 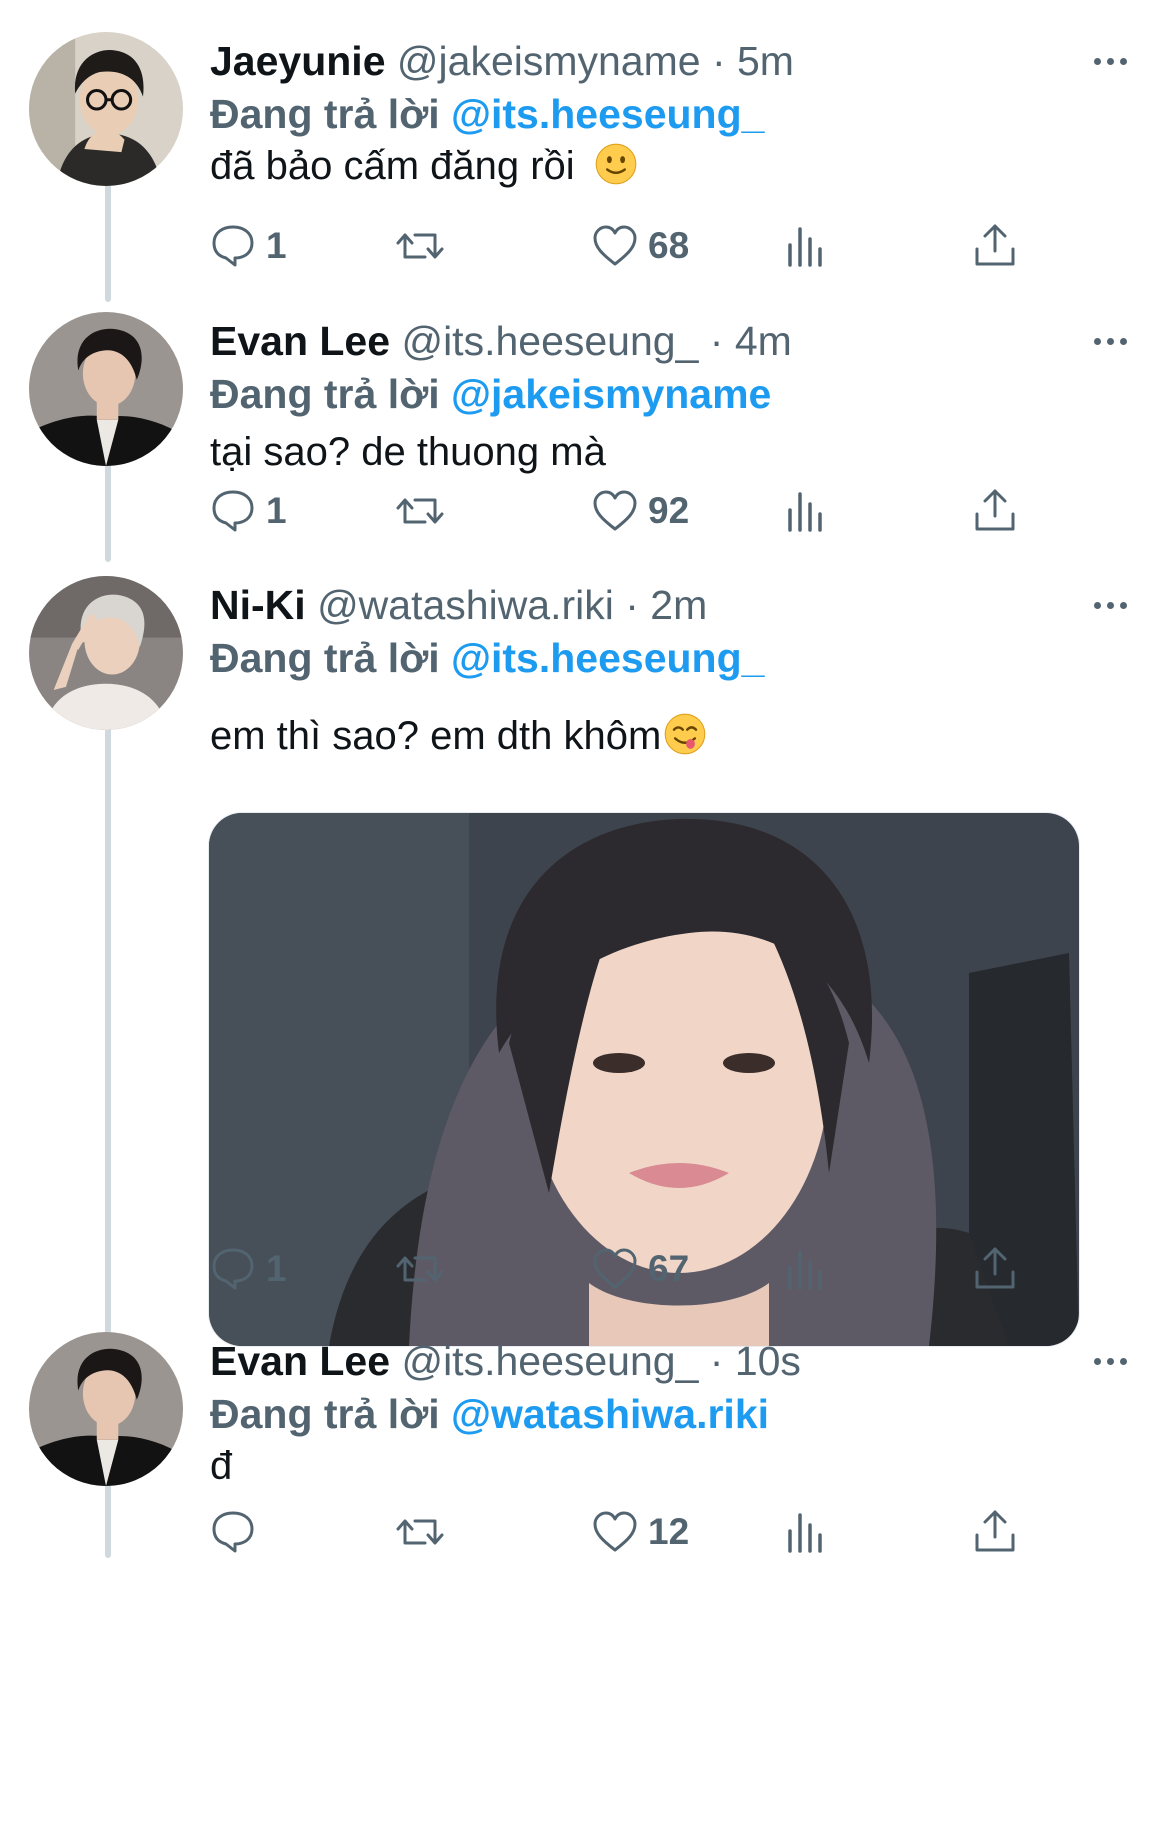 I want to click on like-button: 92, so click(x=639, y=511).